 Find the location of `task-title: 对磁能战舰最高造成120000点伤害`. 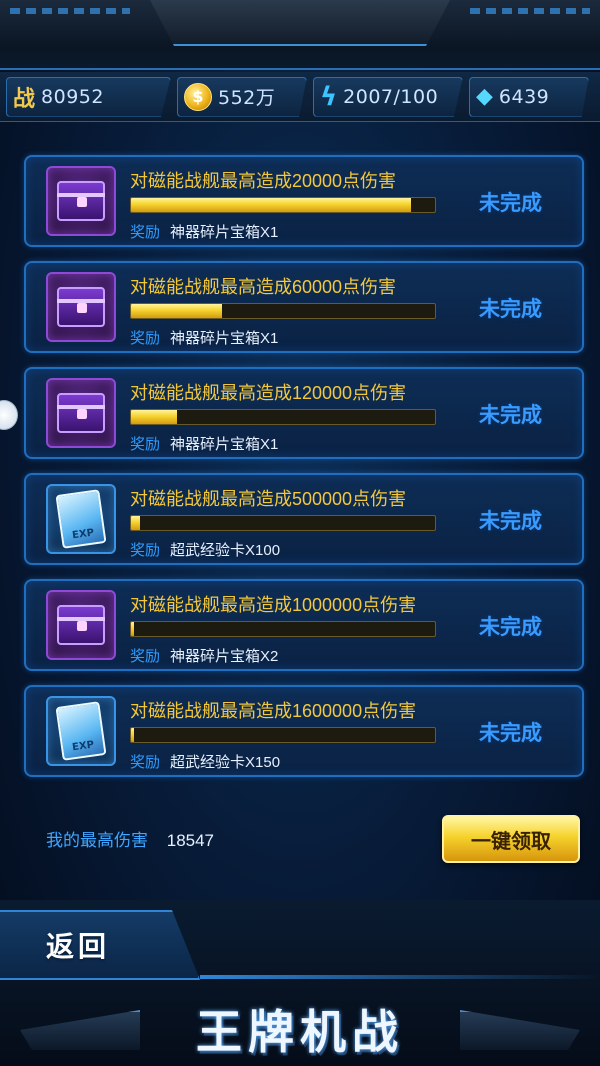

task-title: 对磁能战舰最高造成120000点伤害 is located at coordinates (268, 393).